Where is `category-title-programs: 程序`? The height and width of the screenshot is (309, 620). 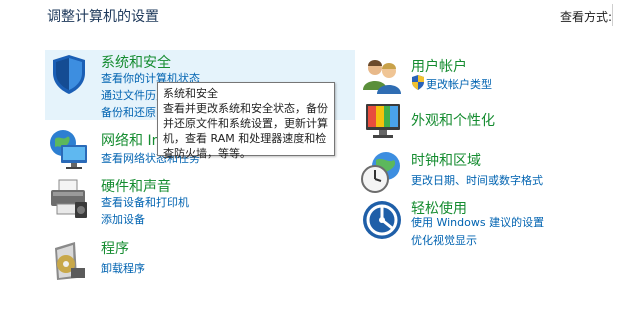 category-title-programs: 程序 is located at coordinates (115, 248).